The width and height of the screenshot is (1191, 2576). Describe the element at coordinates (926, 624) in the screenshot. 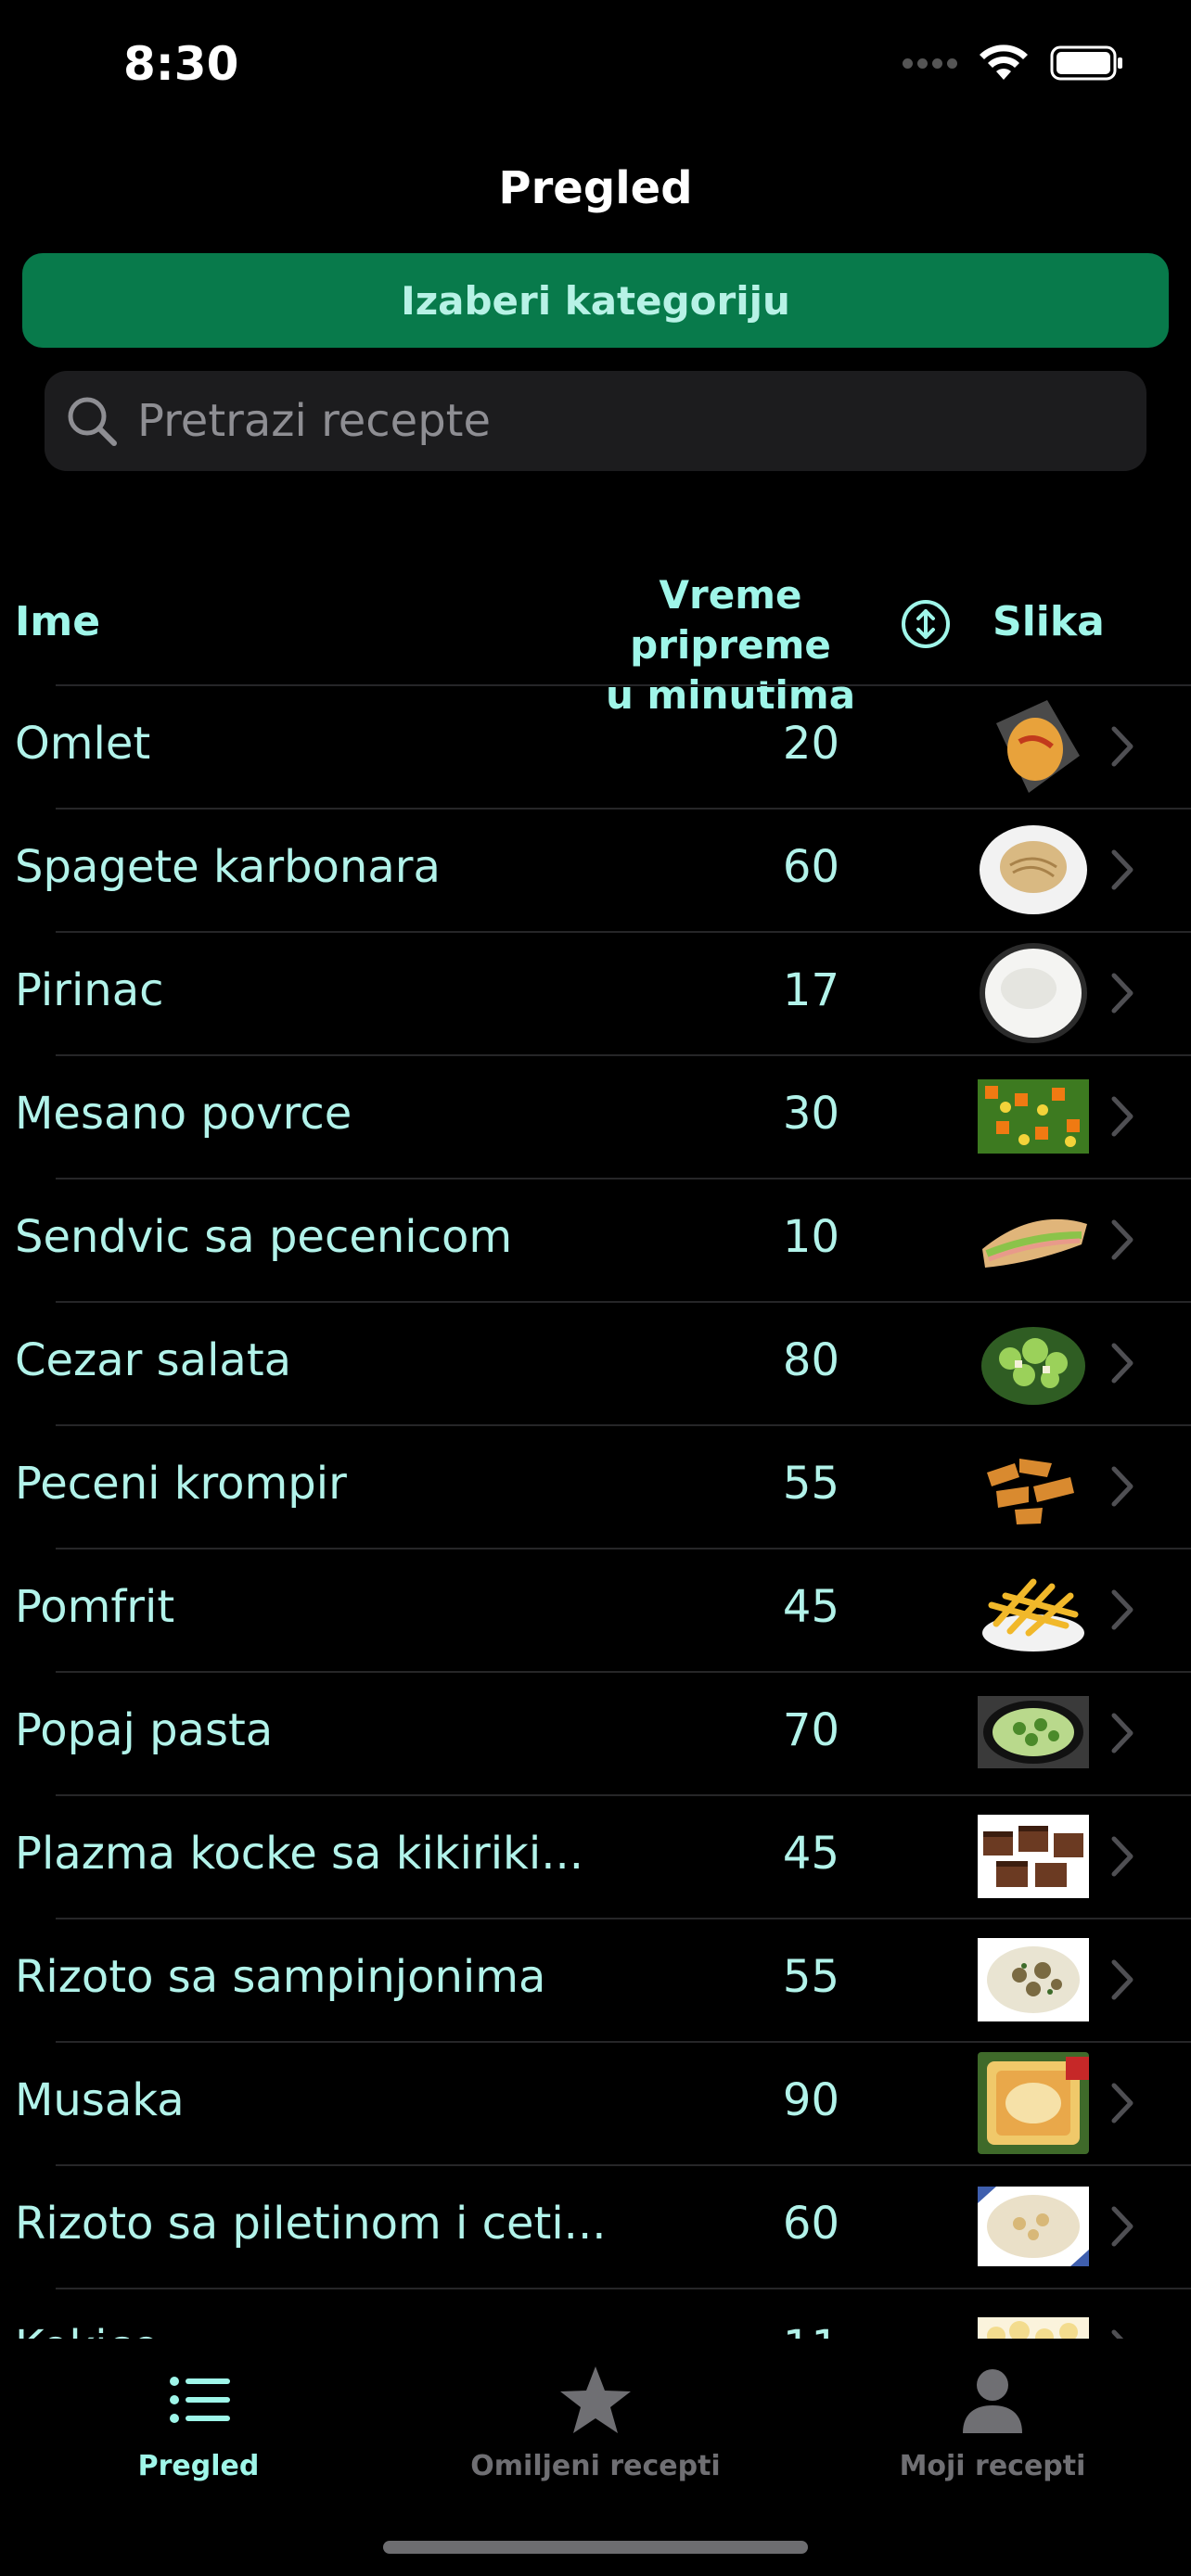

I see `sort-toggle-icon` at that location.